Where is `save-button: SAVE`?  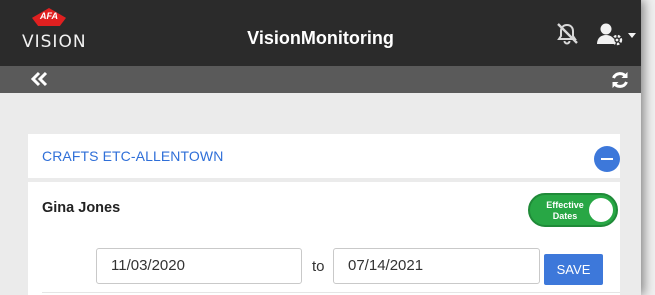 save-button: SAVE is located at coordinates (573, 269).